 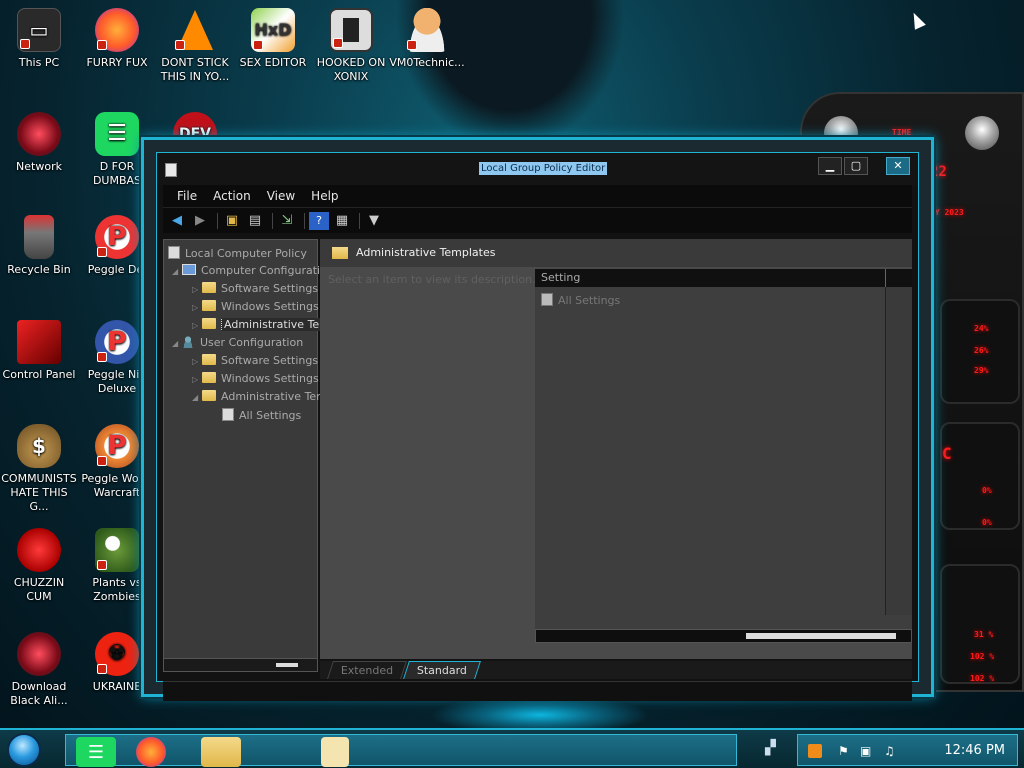 What do you see at coordinates (261, 415) in the screenshot?
I see `tree-item-all-settings: All Settings` at bounding box center [261, 415].